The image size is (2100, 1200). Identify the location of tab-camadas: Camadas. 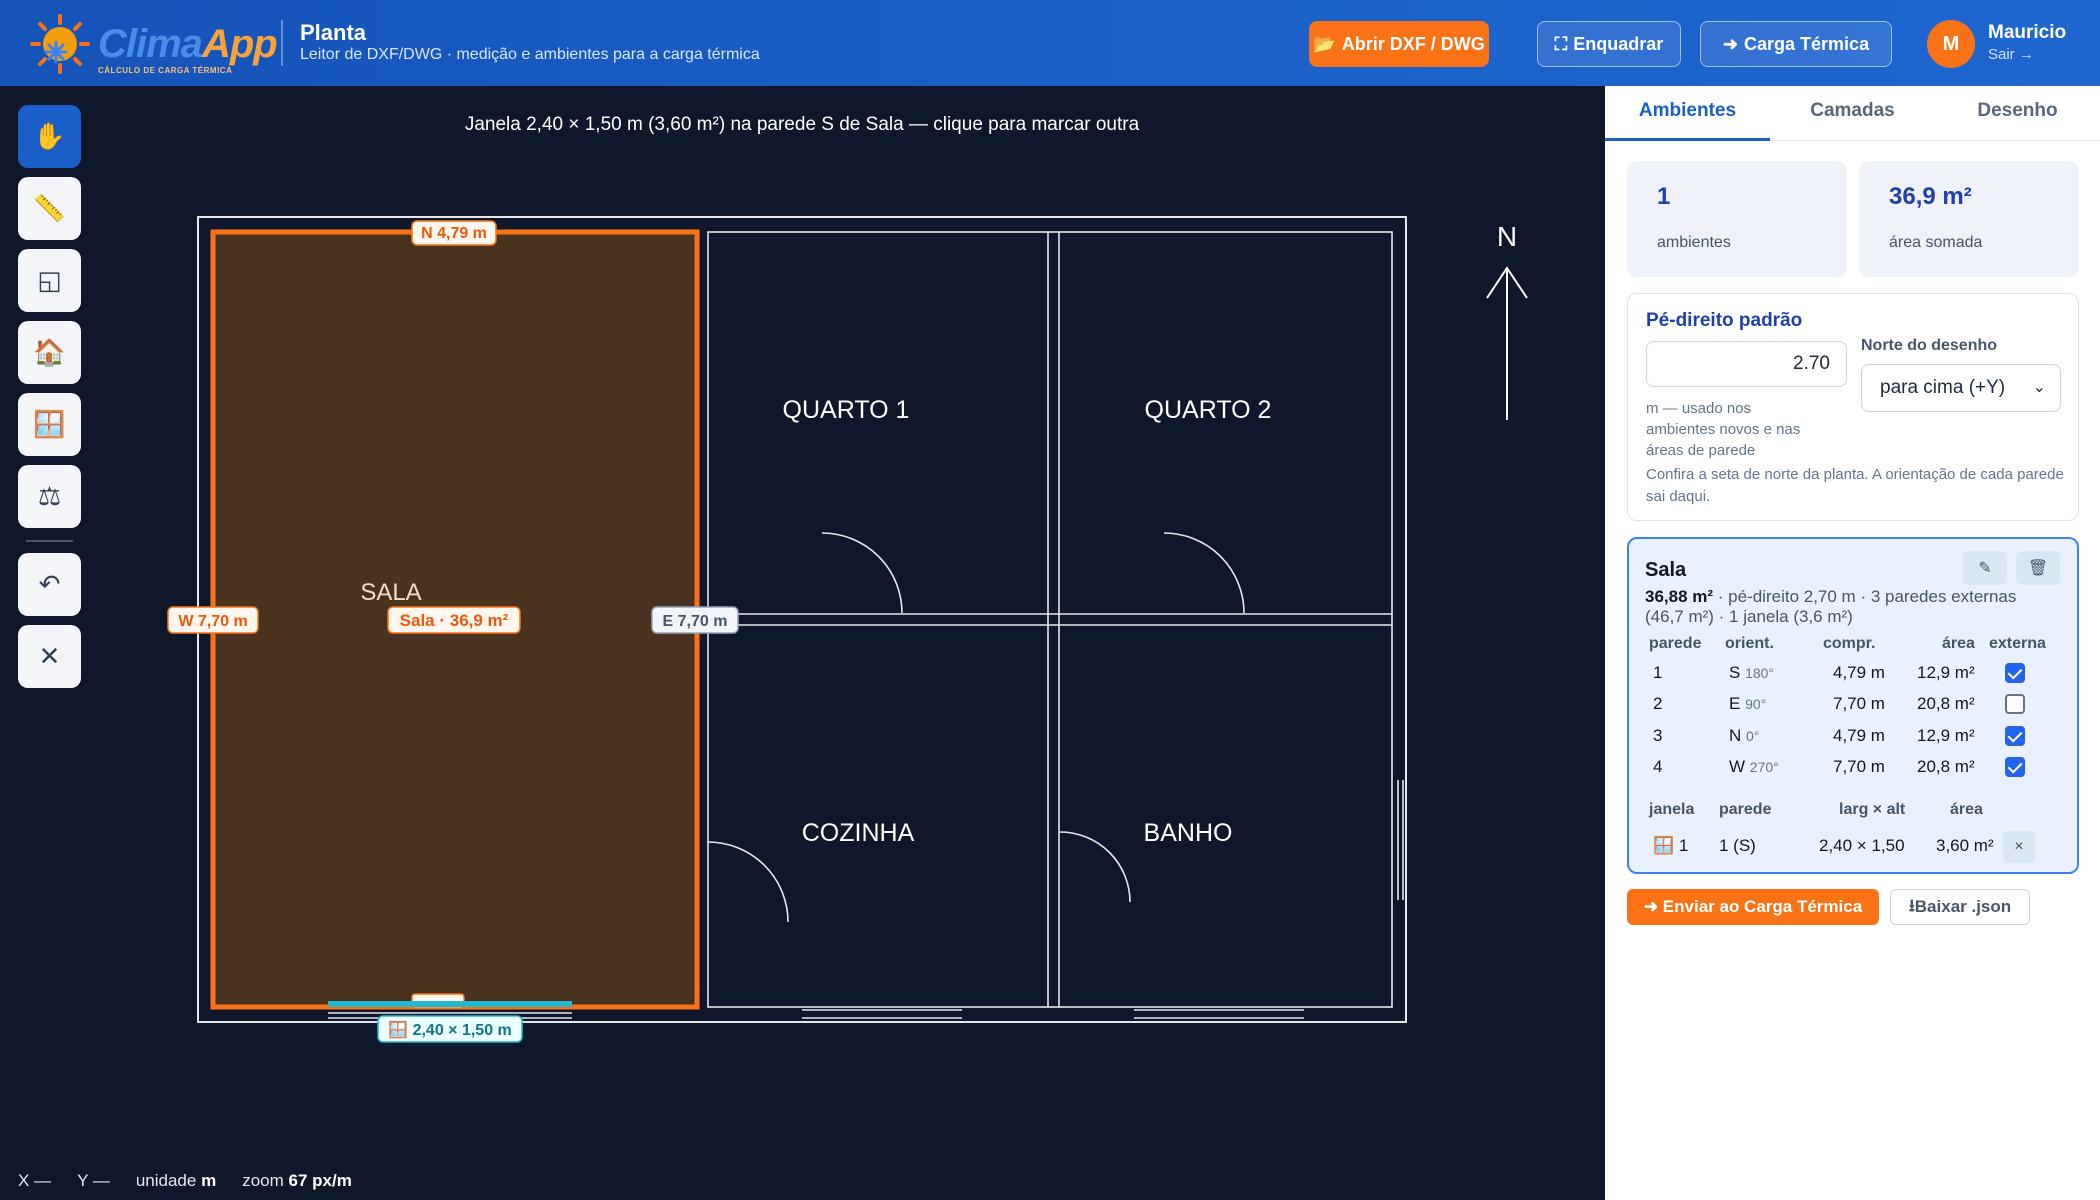
(1852, 111).